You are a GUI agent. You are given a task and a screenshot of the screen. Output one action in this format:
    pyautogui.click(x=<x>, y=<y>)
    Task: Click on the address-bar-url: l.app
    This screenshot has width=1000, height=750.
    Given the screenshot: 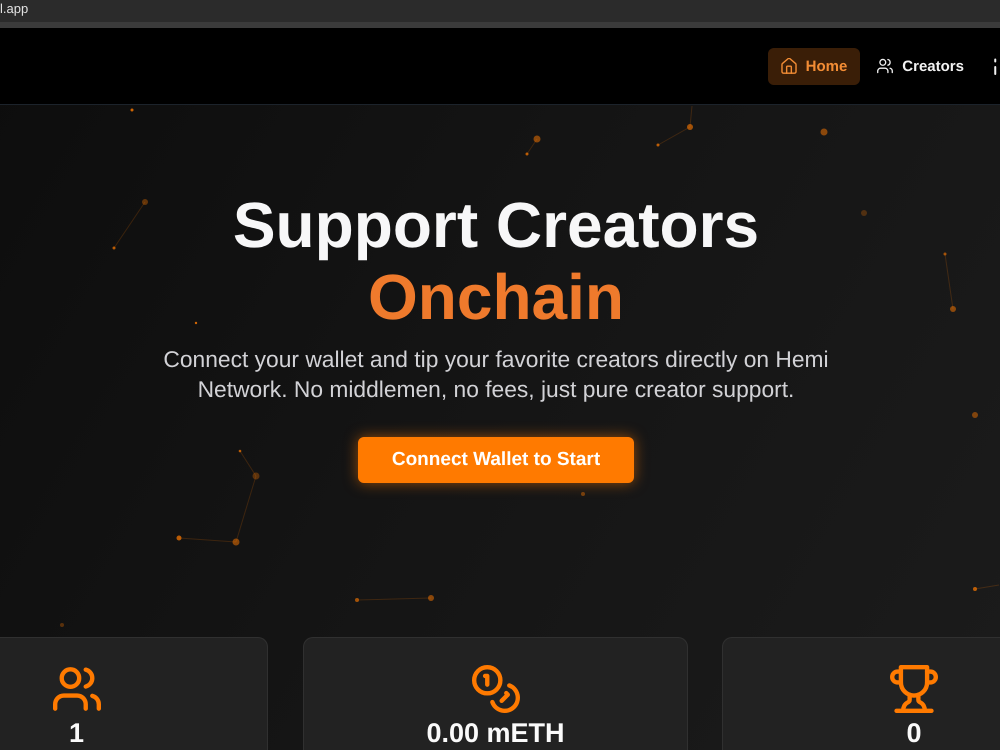 What is the action you would take?
    pyautogui.click(x=14, y=9)
    